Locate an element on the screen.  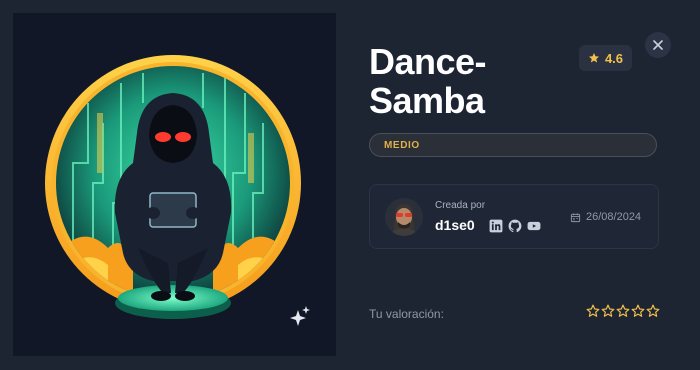
machine-title: Dance-Samba is located at coordinates (428, 81).